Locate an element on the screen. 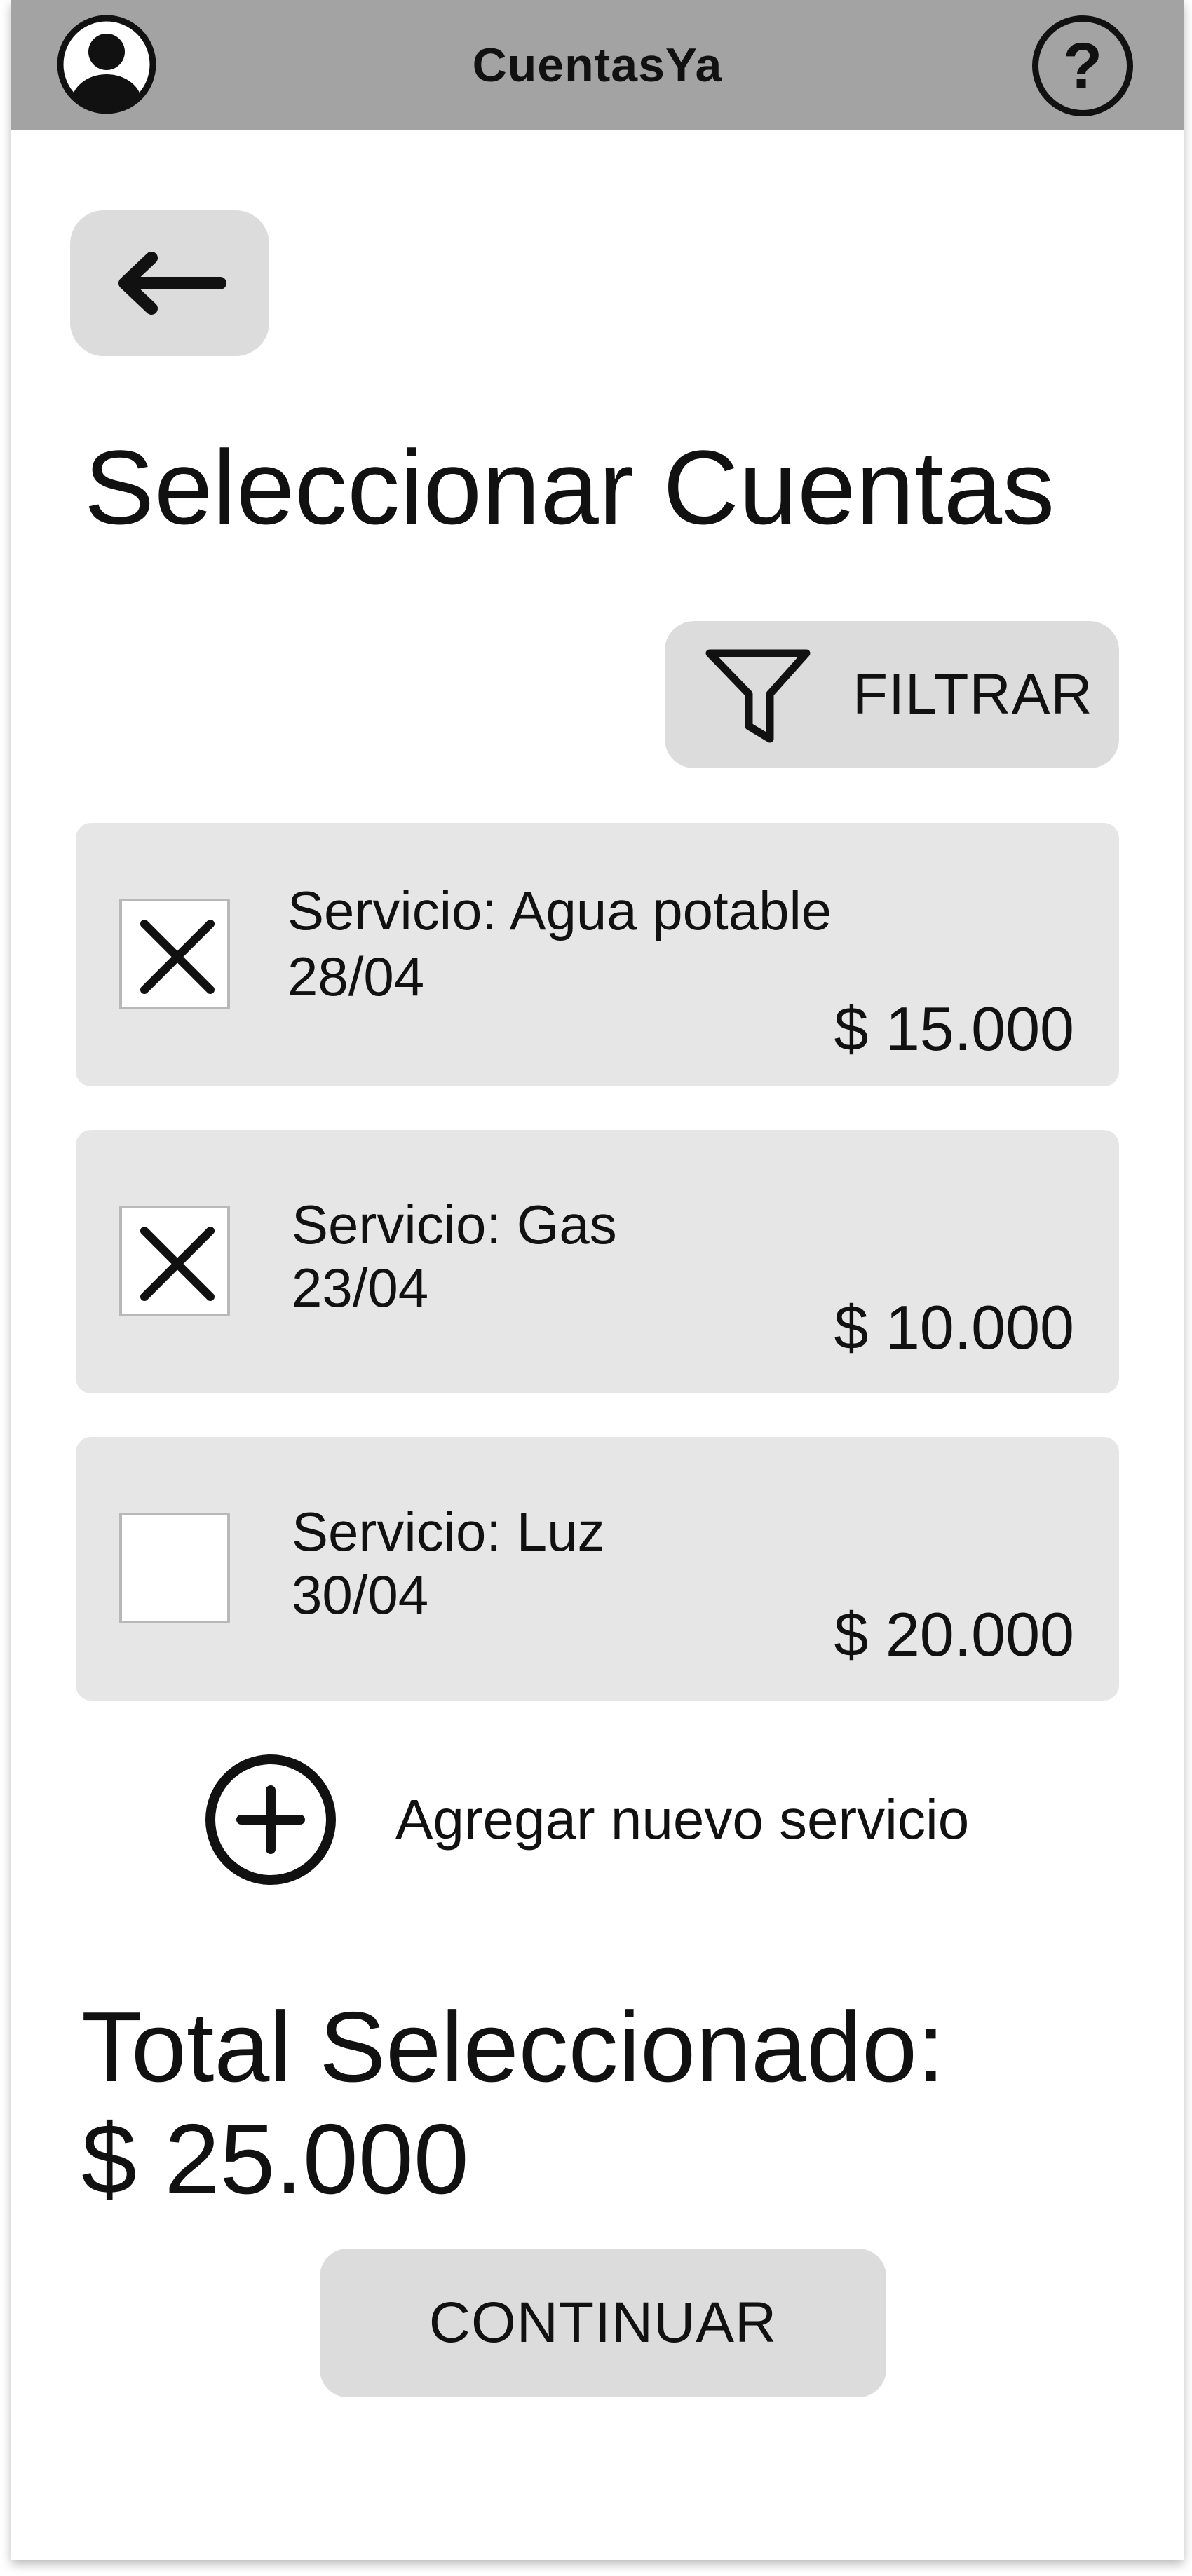 This screenshot has width=1192, height=2576. app-title: CuentasYa is located at coordinates (597, 65).